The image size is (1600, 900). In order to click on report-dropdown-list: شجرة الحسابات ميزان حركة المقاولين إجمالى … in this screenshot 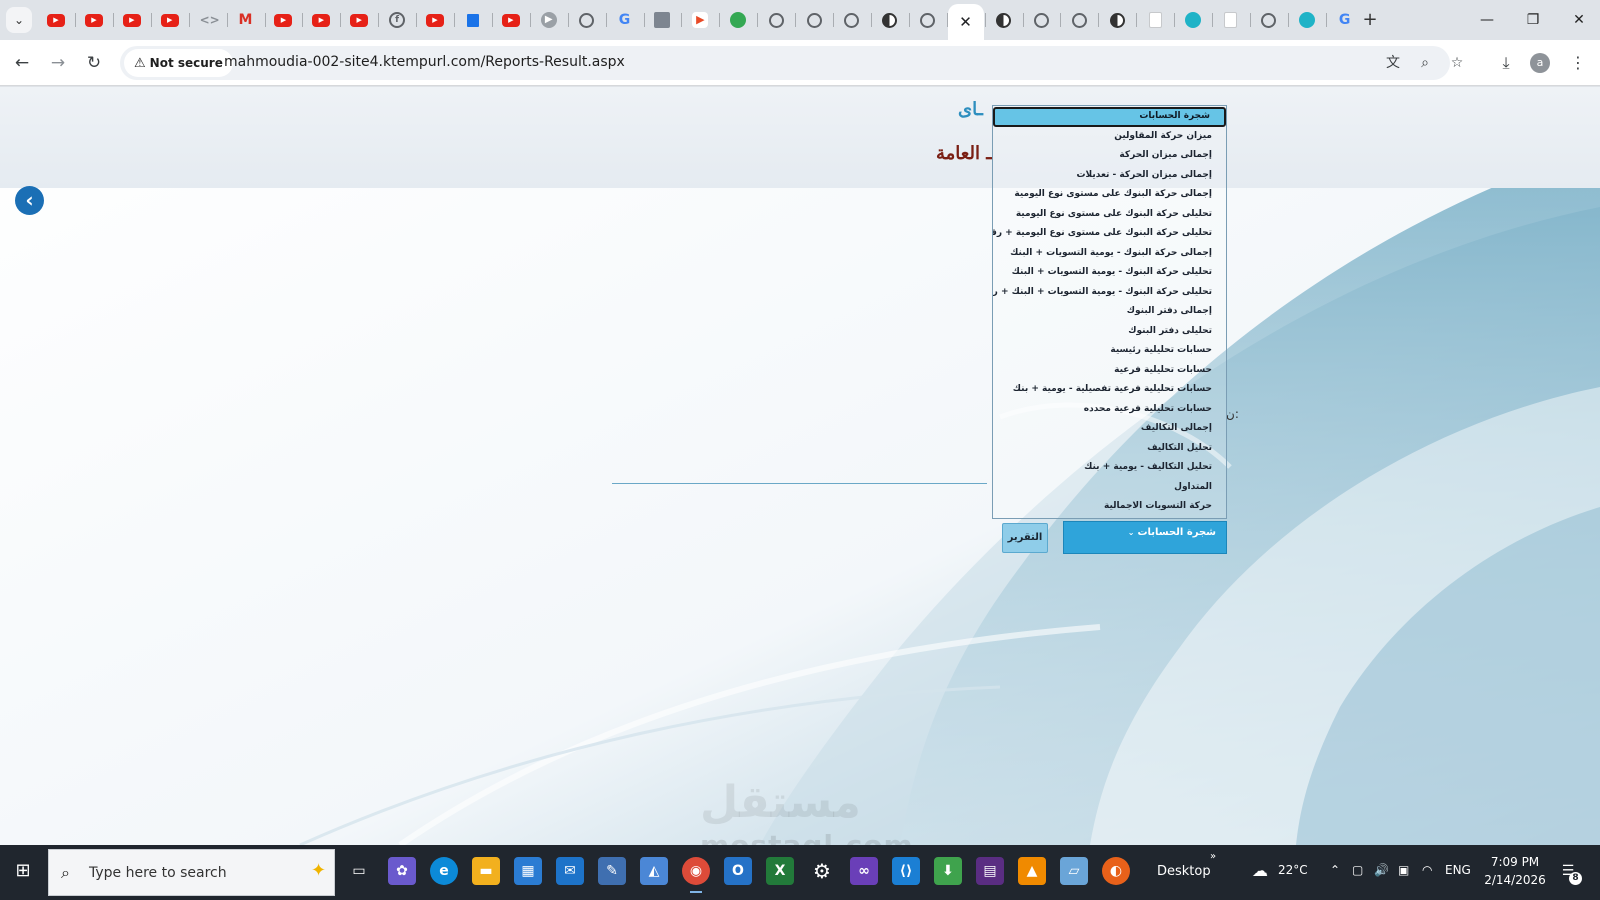, I will do `click(1109, 312)`.